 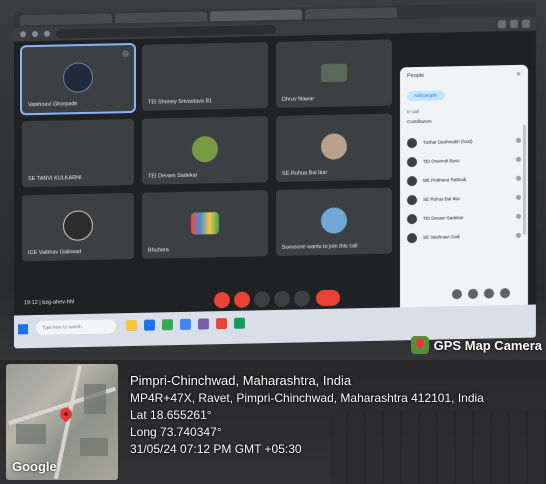 What do you see at coordinates (441, 237) in the screenshot?
I see `person-name: SE Vaishnavi Gaik` at bounding box center [441, 237].